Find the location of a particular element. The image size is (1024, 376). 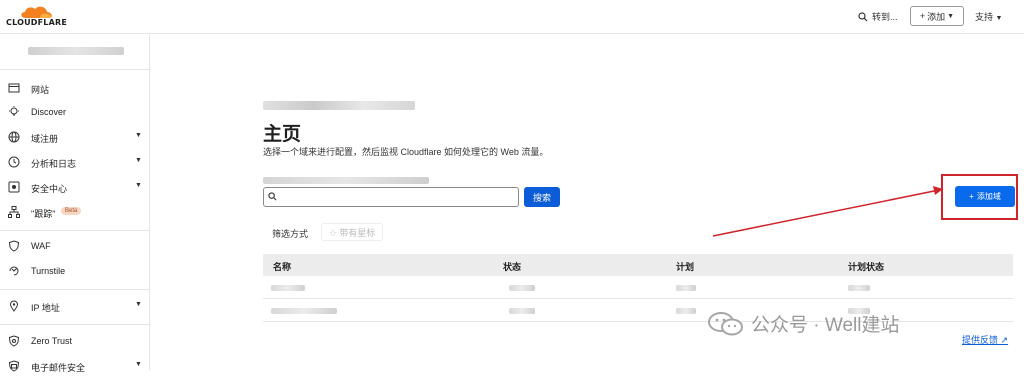

watermark: 公众号 · Well建站 is located at coordinates (803, 323).